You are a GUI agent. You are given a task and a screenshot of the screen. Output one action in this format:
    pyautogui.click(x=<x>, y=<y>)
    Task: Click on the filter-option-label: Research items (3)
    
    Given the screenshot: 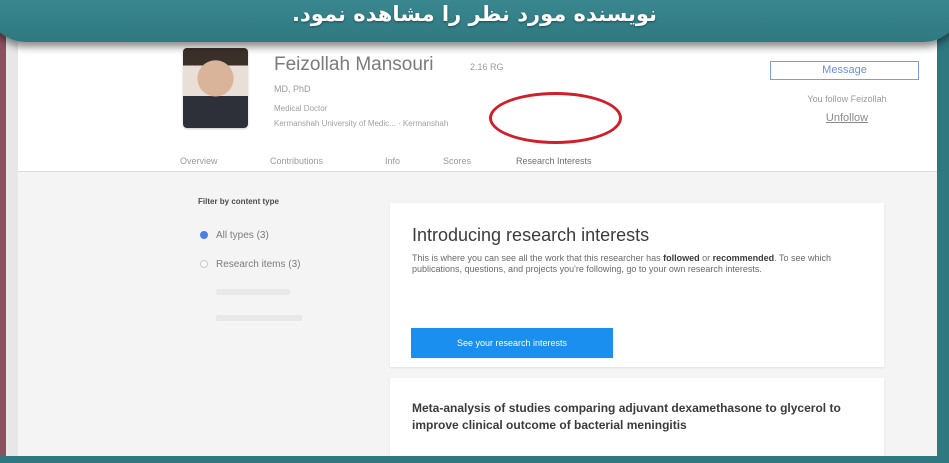 What is the action you would take?
    pyautogui.click(x=258, y=264)
    